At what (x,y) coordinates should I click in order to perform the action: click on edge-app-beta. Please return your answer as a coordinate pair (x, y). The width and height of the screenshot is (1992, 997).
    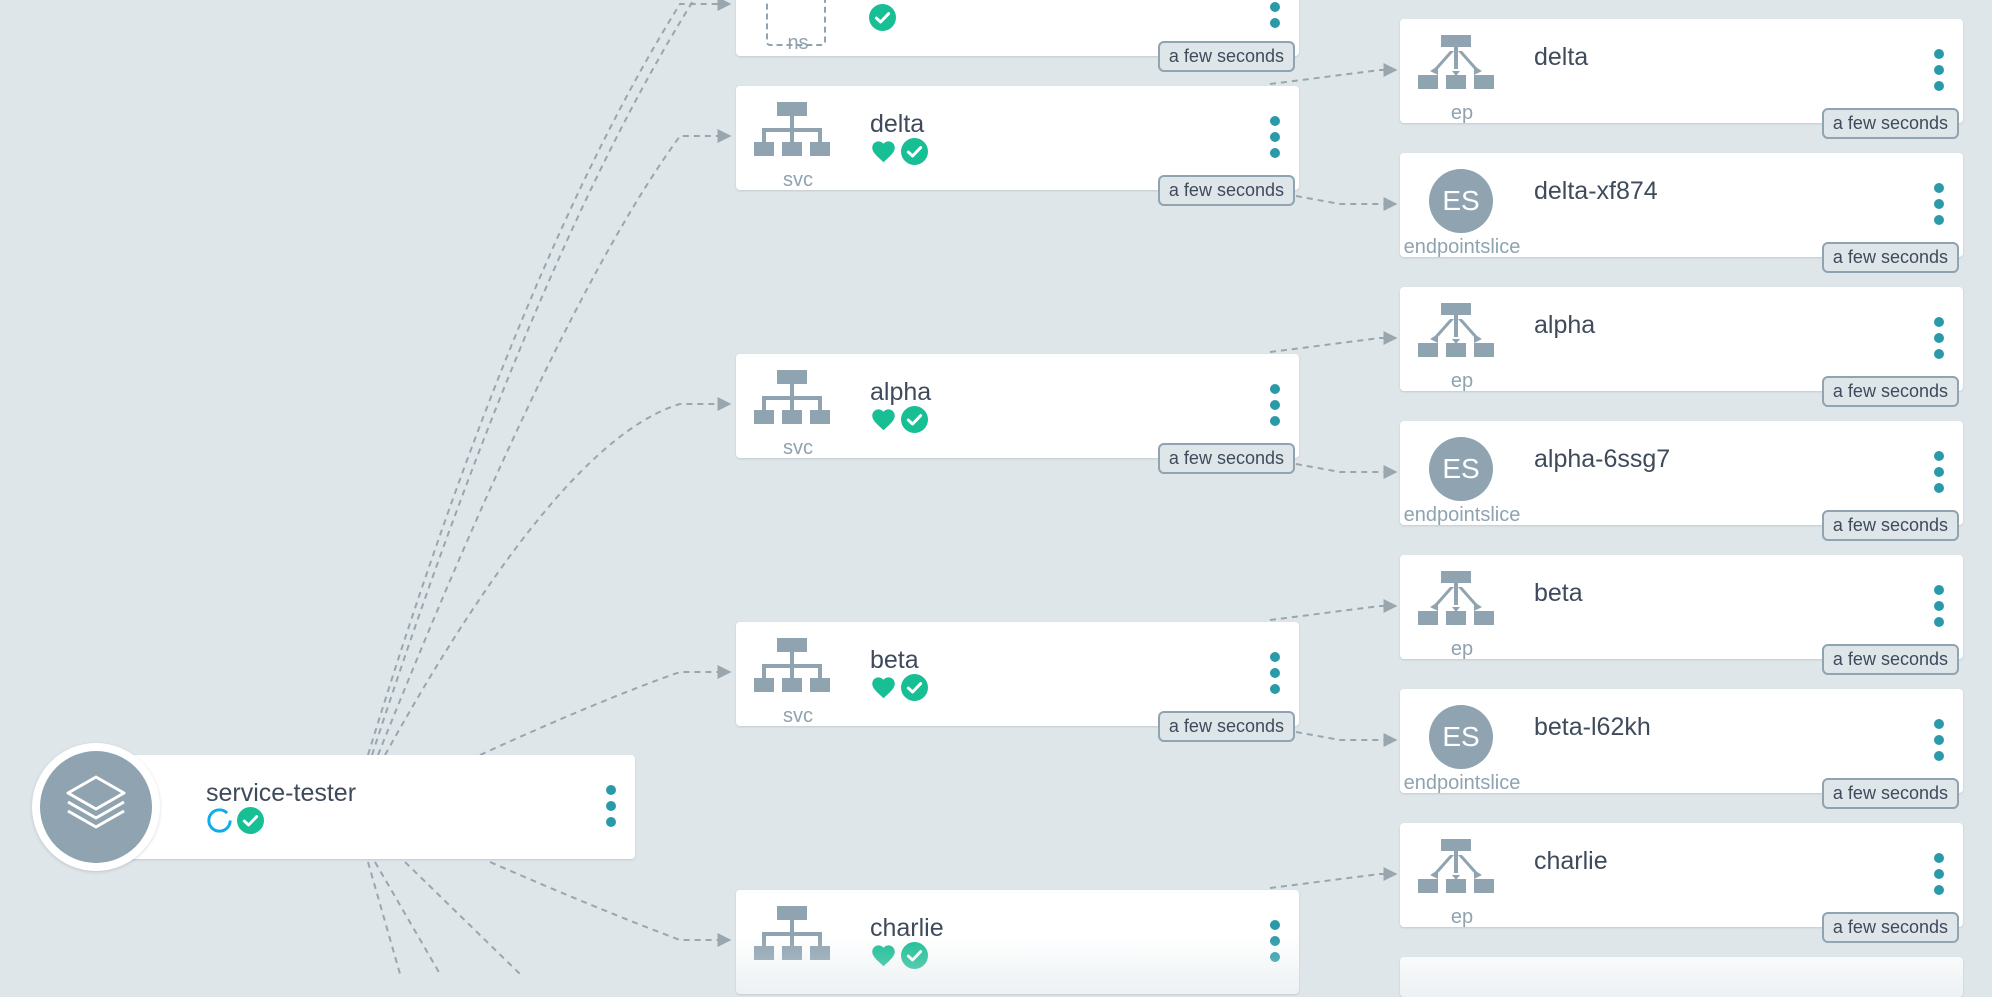
    Looking at the image, I should click on (605, 710).